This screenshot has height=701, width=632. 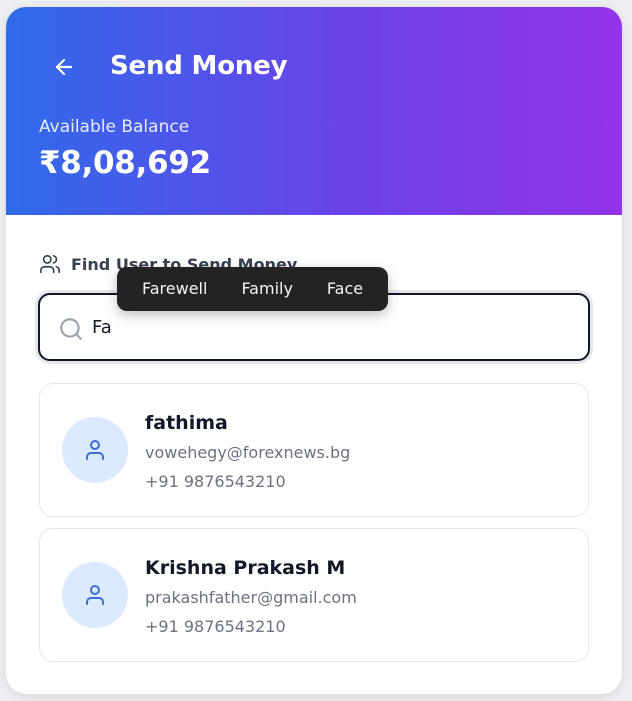 What do you see at coordinates (114, 127) in the screenshot?
I see `balance-label: Available Balance` at bounding box center [114, 127].